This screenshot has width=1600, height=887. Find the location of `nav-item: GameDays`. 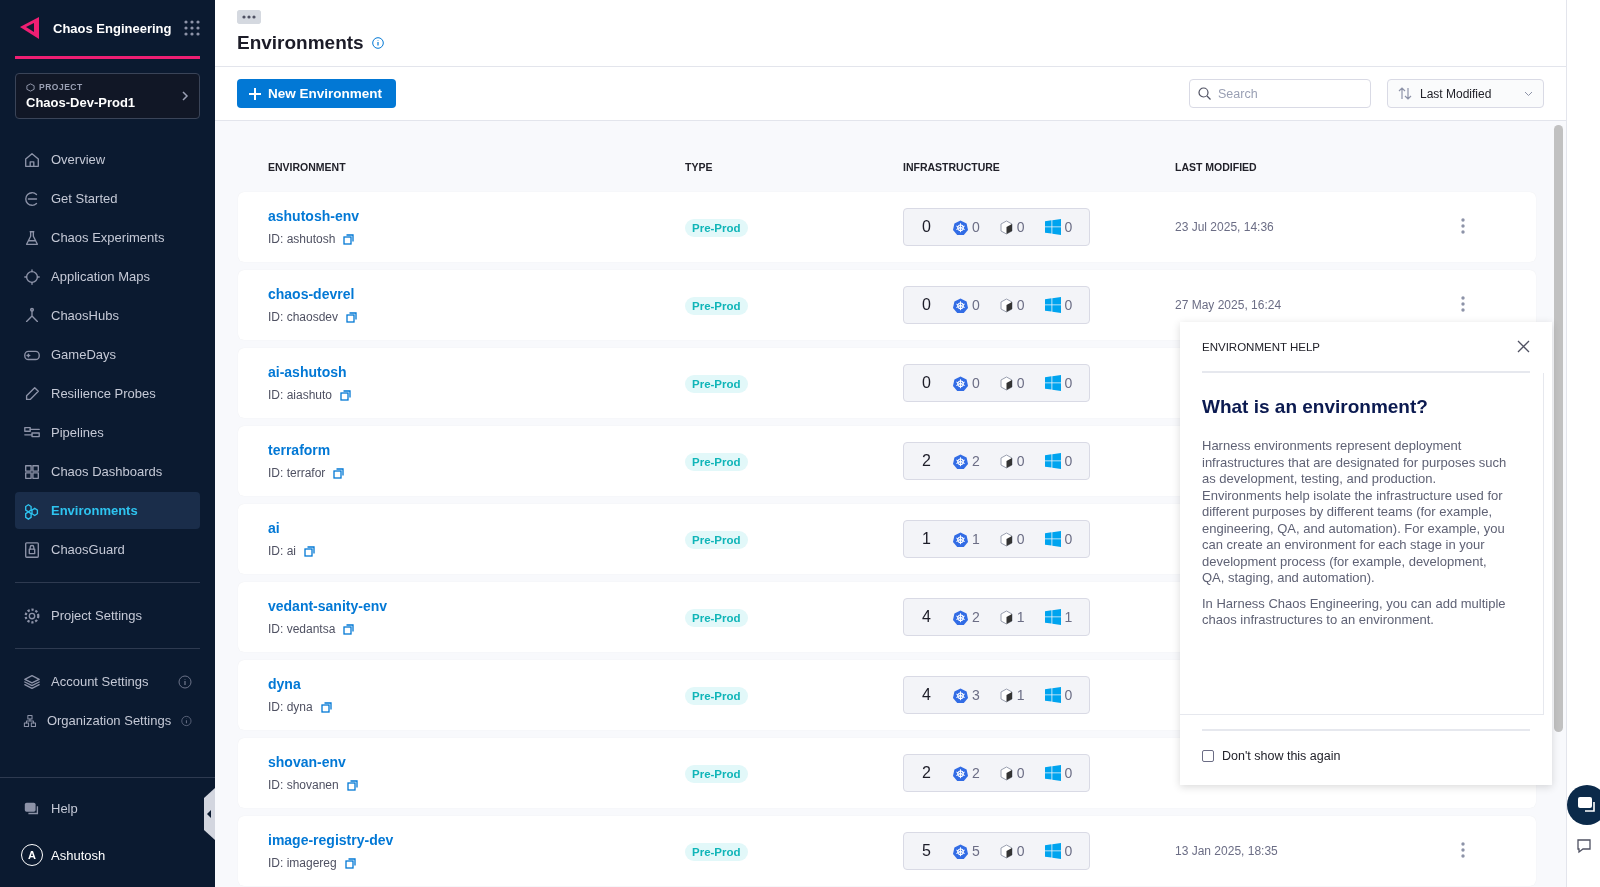

nav-item: GameDays is located at coordinates (107, 354).